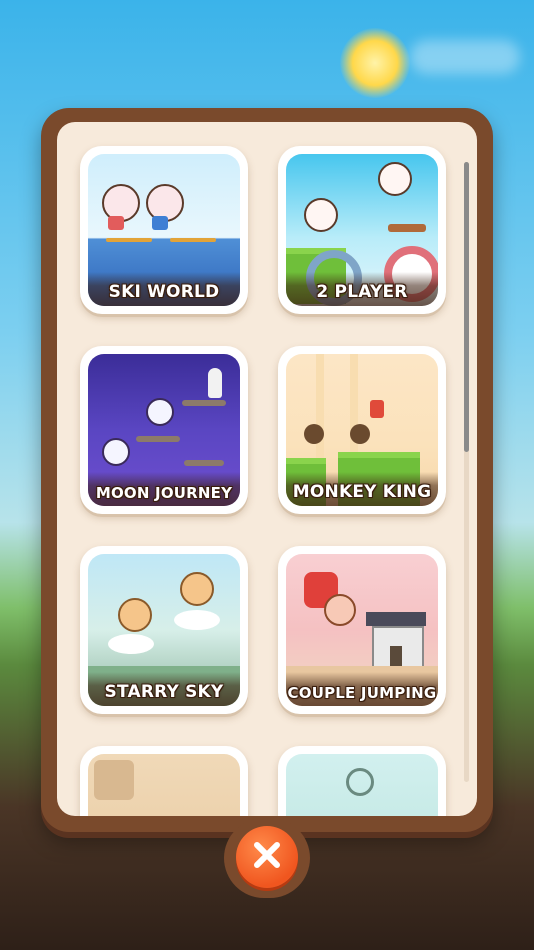  Describe the element at coordinates (164, 292) in the screenshot. I see `mode-label: SKI WORLD` at that location.